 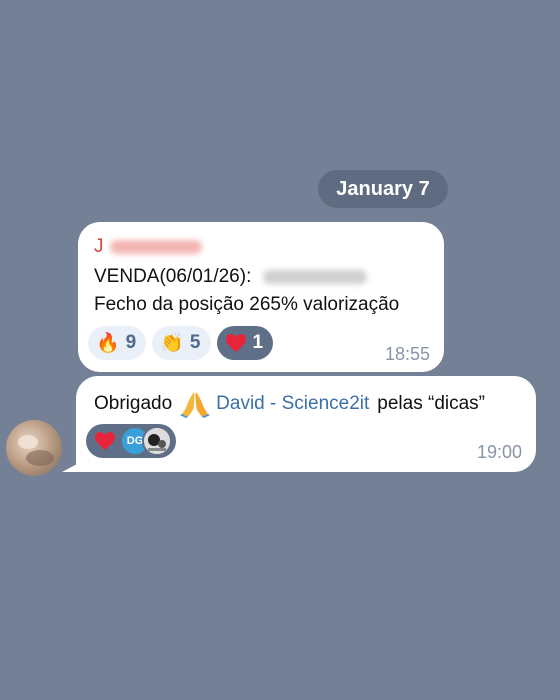 I want to click on reaction-count: 9, so click(x=131, y=342).